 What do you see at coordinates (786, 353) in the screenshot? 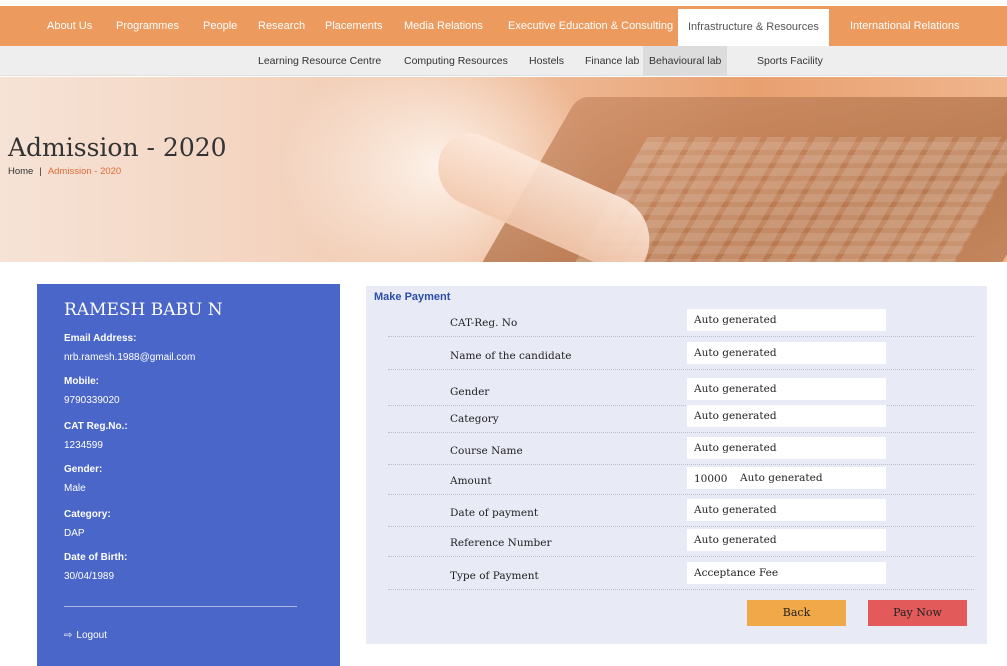
I see `candidate-name-field` at bounding box center [786, 353].